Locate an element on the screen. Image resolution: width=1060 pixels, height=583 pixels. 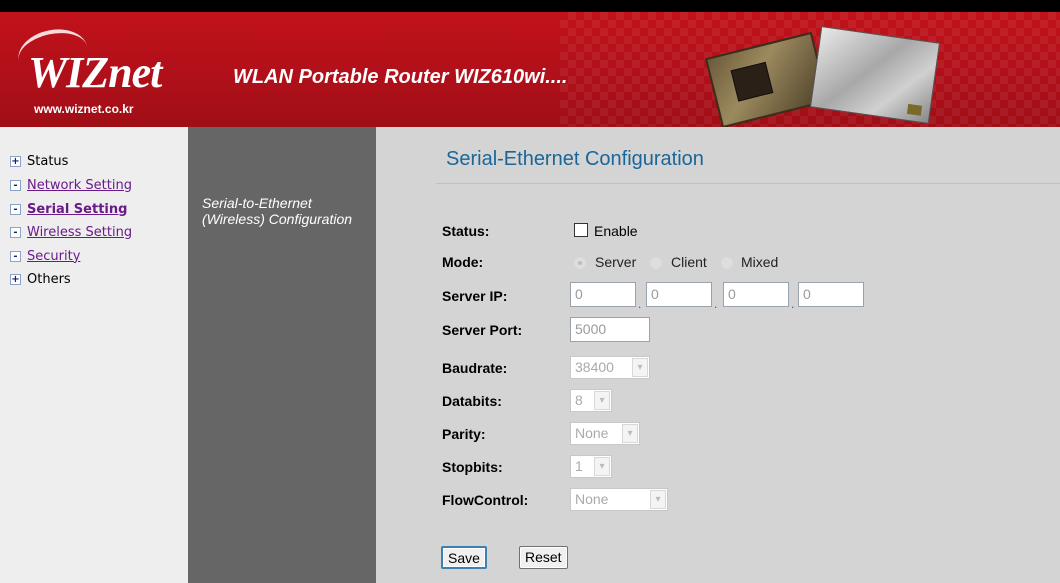
server-ip-octet-2: 0 is located at coordinates (679, 294).